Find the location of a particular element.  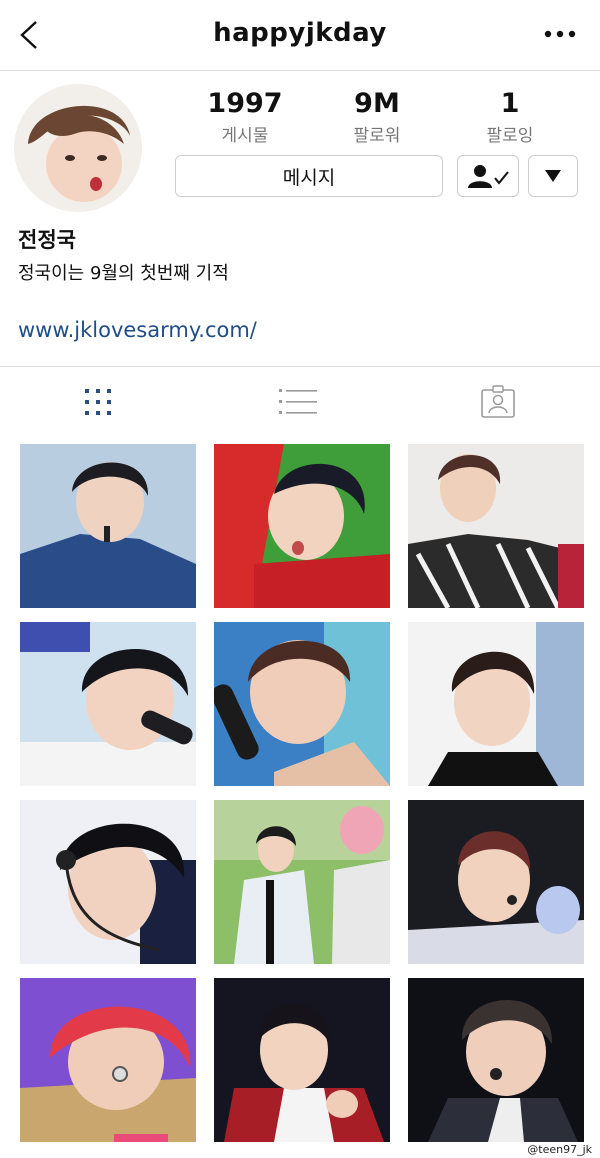

stat-followers: 9M 팔로워 is located at coordinates (377, 117).